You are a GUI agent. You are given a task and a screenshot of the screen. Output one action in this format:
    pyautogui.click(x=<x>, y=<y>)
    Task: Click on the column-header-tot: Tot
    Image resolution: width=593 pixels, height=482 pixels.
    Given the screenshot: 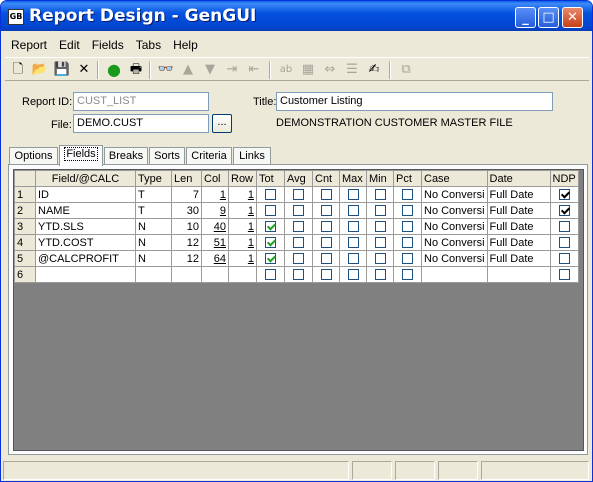 What is the action you would take?
    pyautogui.click(x=270, y=178)
    